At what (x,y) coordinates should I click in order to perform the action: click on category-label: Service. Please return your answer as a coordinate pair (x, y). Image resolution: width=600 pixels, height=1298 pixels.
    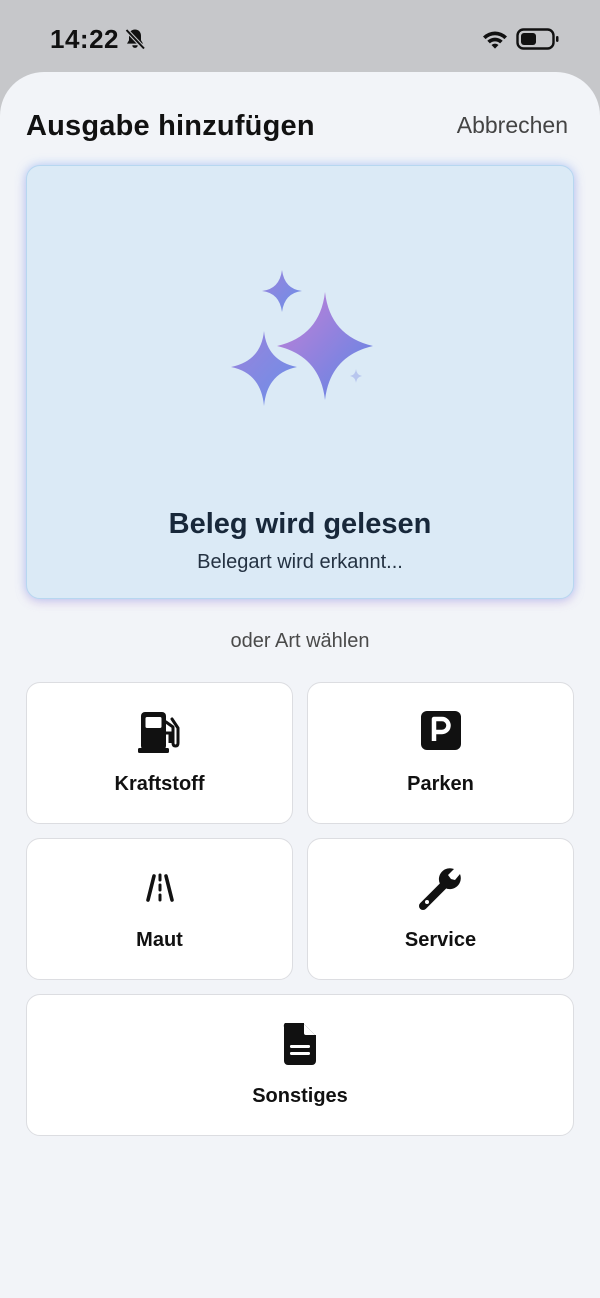
    Looking at the image, I should click on (440, 940).